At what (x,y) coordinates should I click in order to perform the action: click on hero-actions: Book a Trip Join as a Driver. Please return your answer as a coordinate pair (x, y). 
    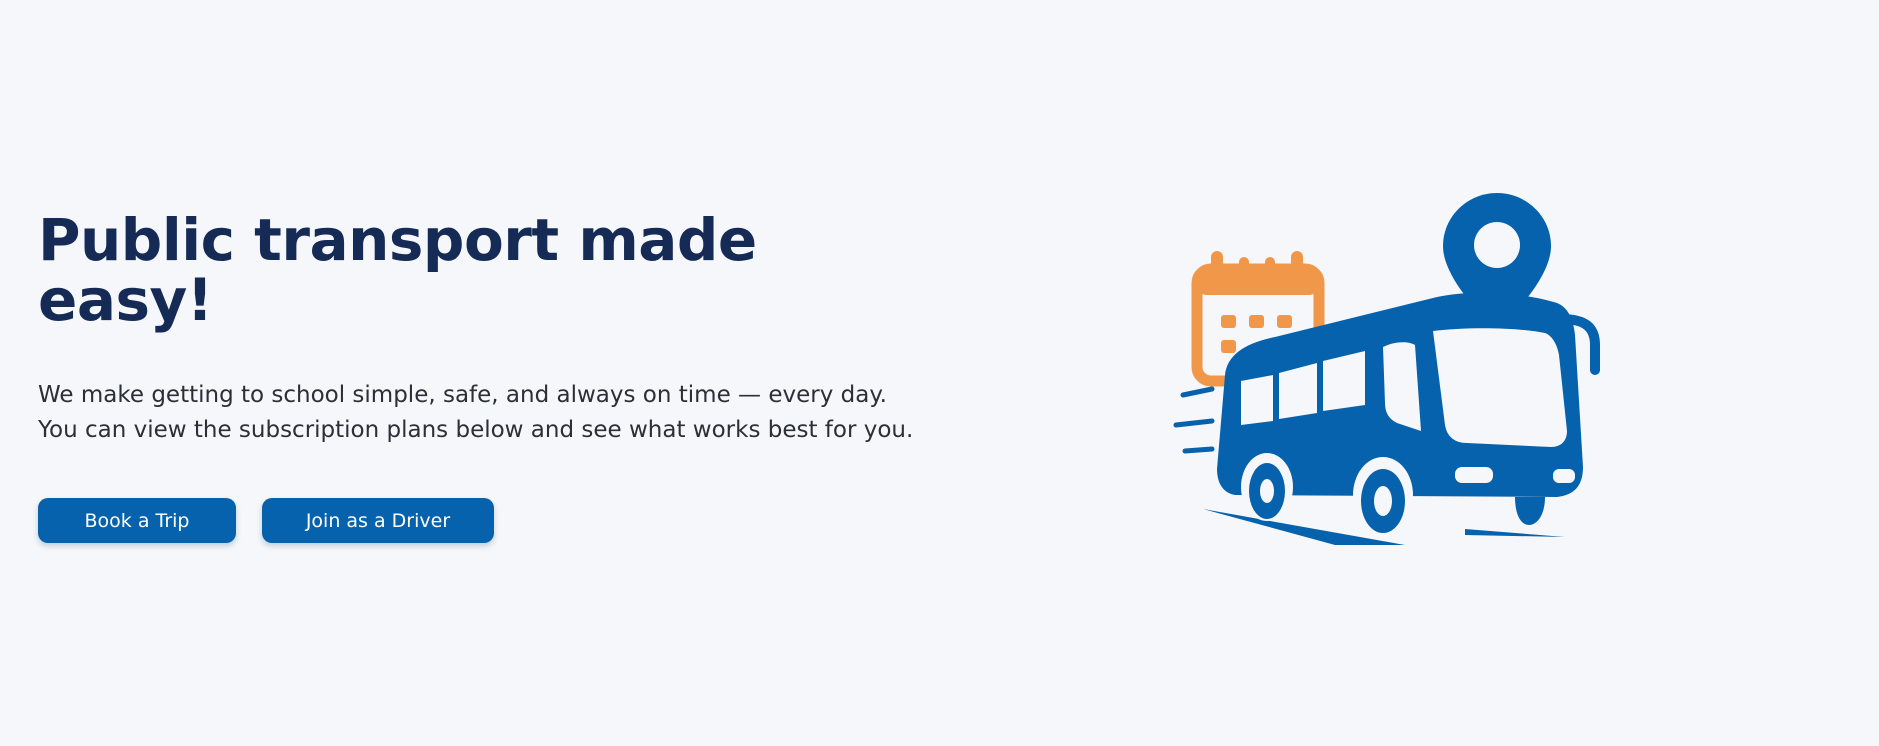
    Looking at the image, I should click on (478, 520).